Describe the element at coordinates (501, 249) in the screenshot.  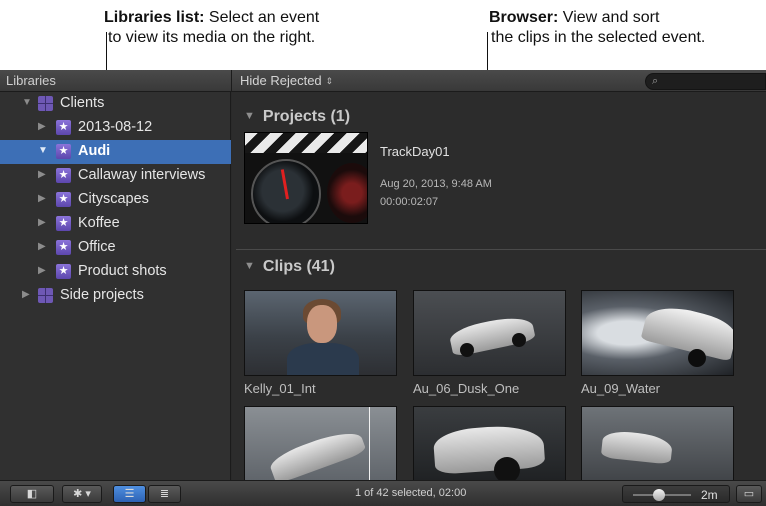
I see `section-divider` at that location.